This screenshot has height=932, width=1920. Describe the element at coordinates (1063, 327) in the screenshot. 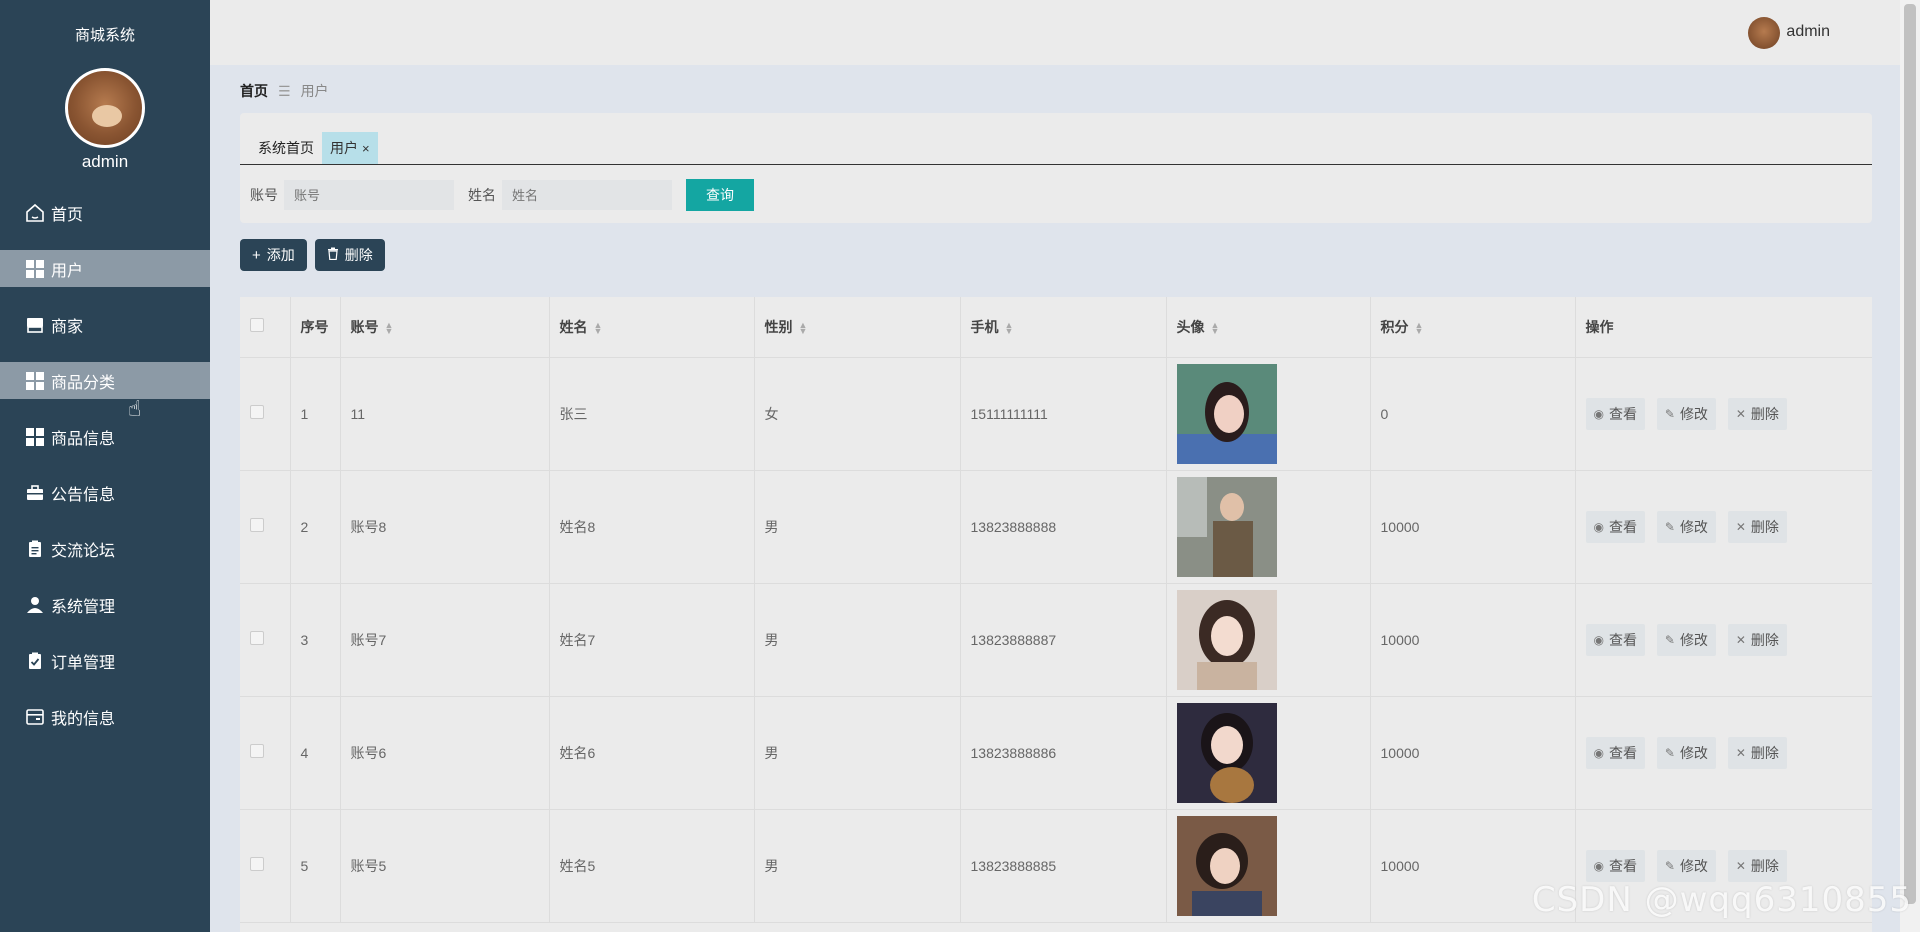

I see `column-header-phone: 手机 ▲ ▼` at that location.